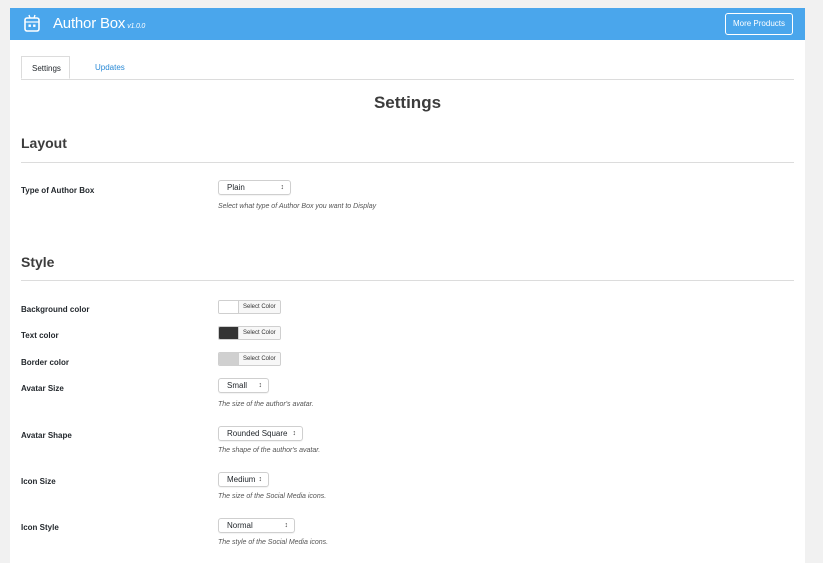 Image resolution: width=823 pixels, height=563 pixels. I want to click on text-color-picker: Select Color, so click(249, 333).